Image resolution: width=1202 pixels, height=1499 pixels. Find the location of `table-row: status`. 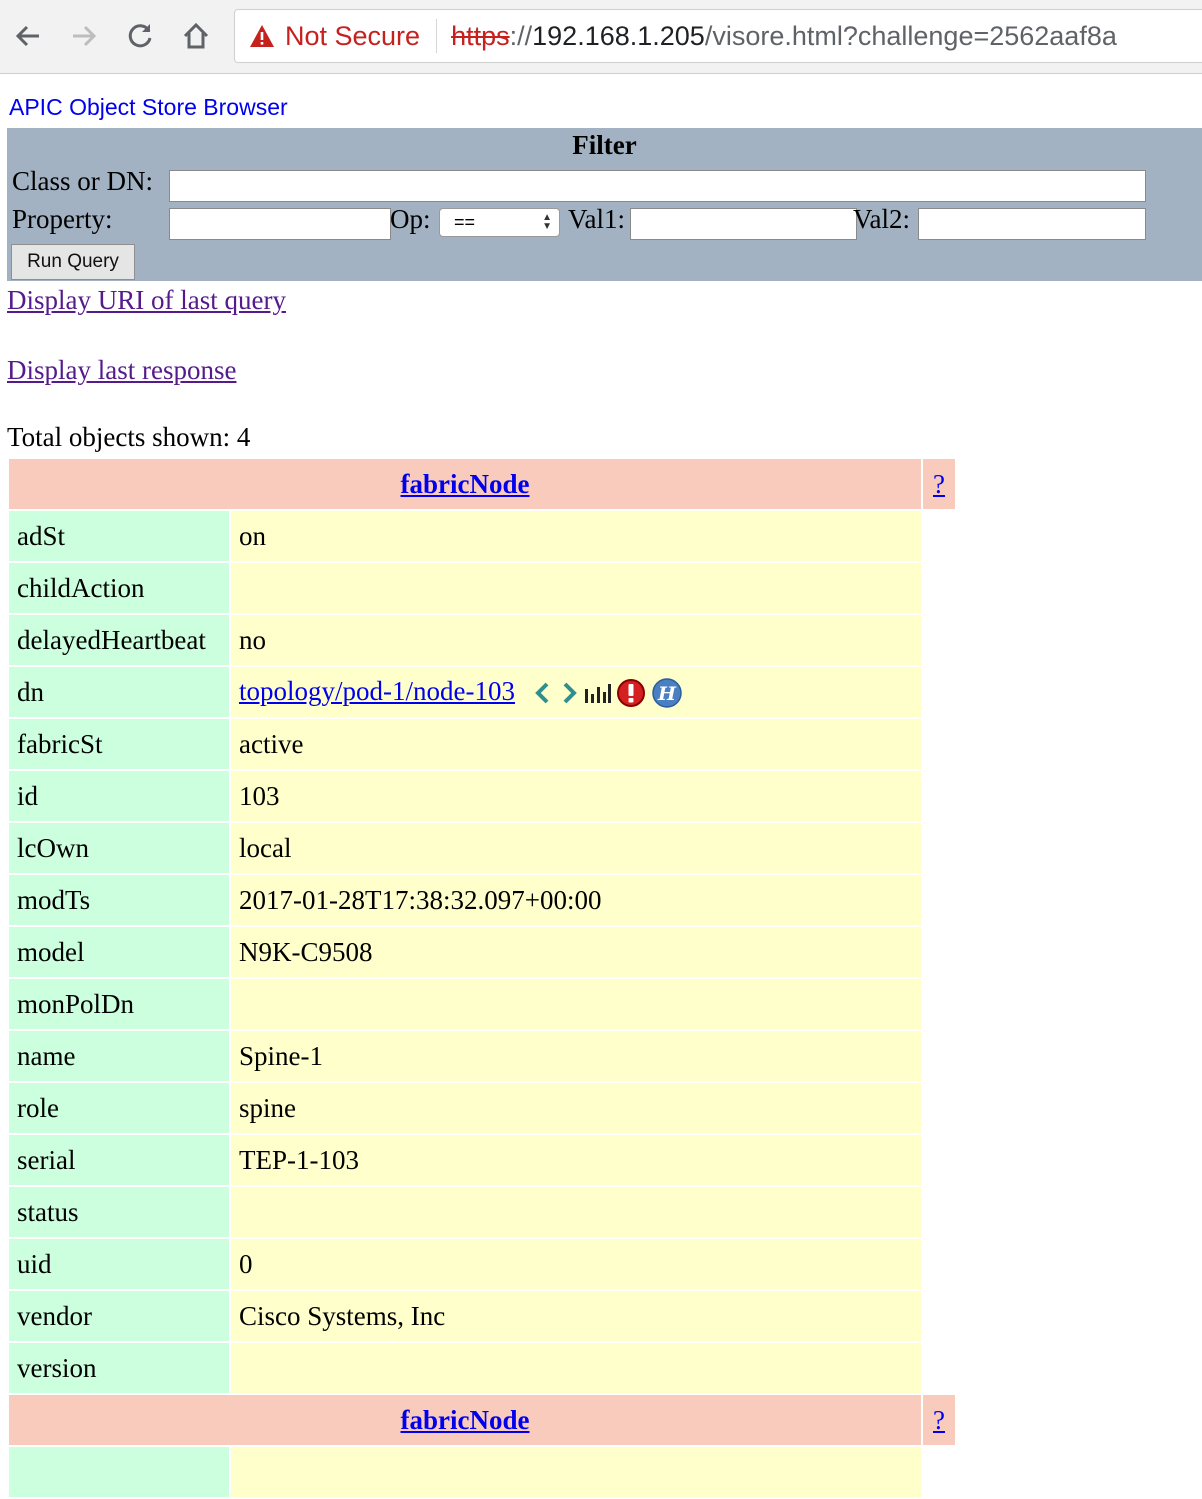

table-row: status is located at coordinates (482, 1212).